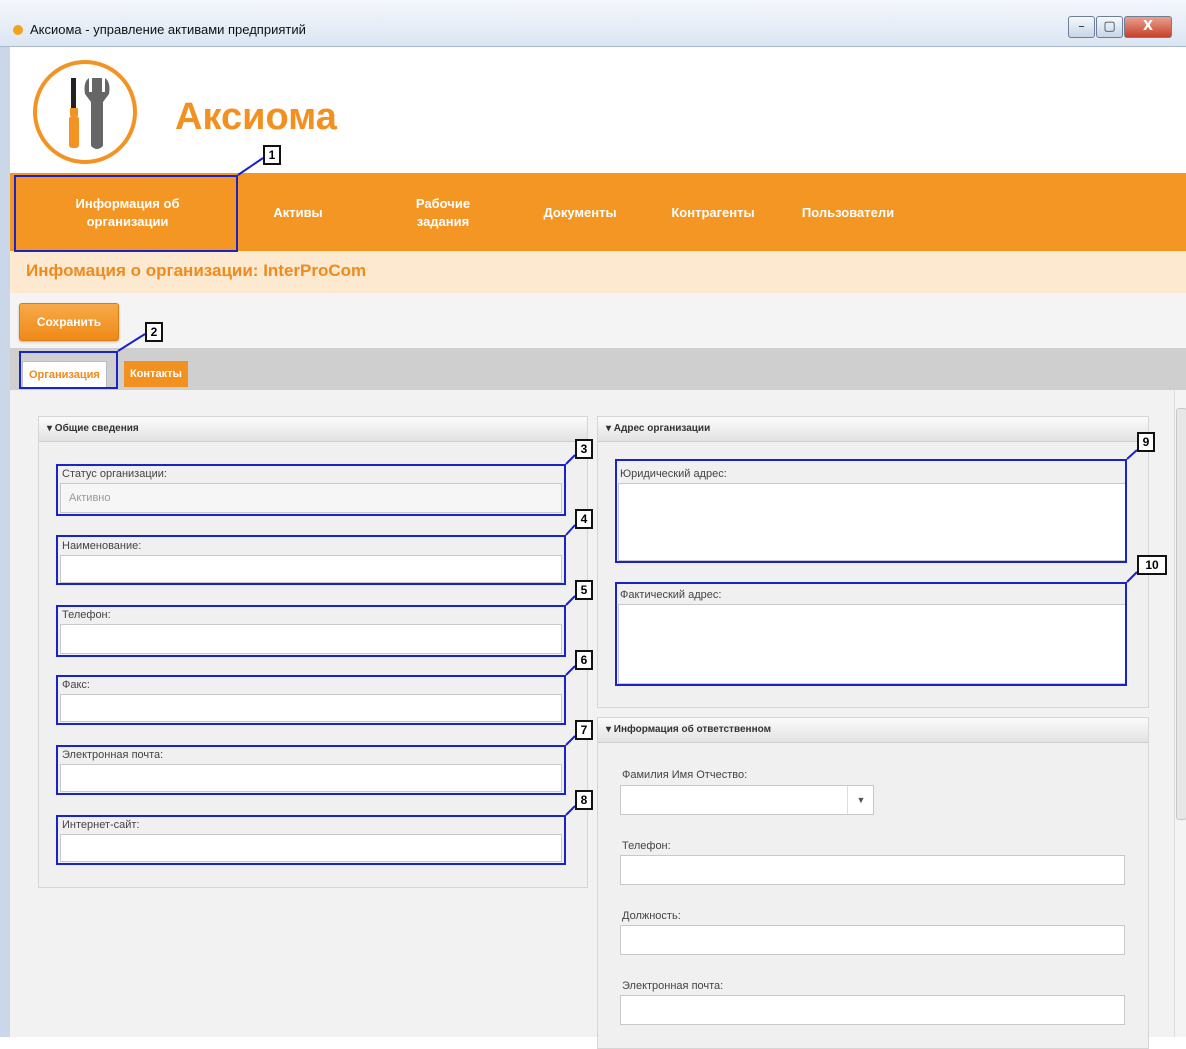 The width and height of the screenshot is (1186, 1049). What do you see at coordinates (584, 519) in the screenshot?
I see `callout-number-4: 4` at bounding box center [584, 519].